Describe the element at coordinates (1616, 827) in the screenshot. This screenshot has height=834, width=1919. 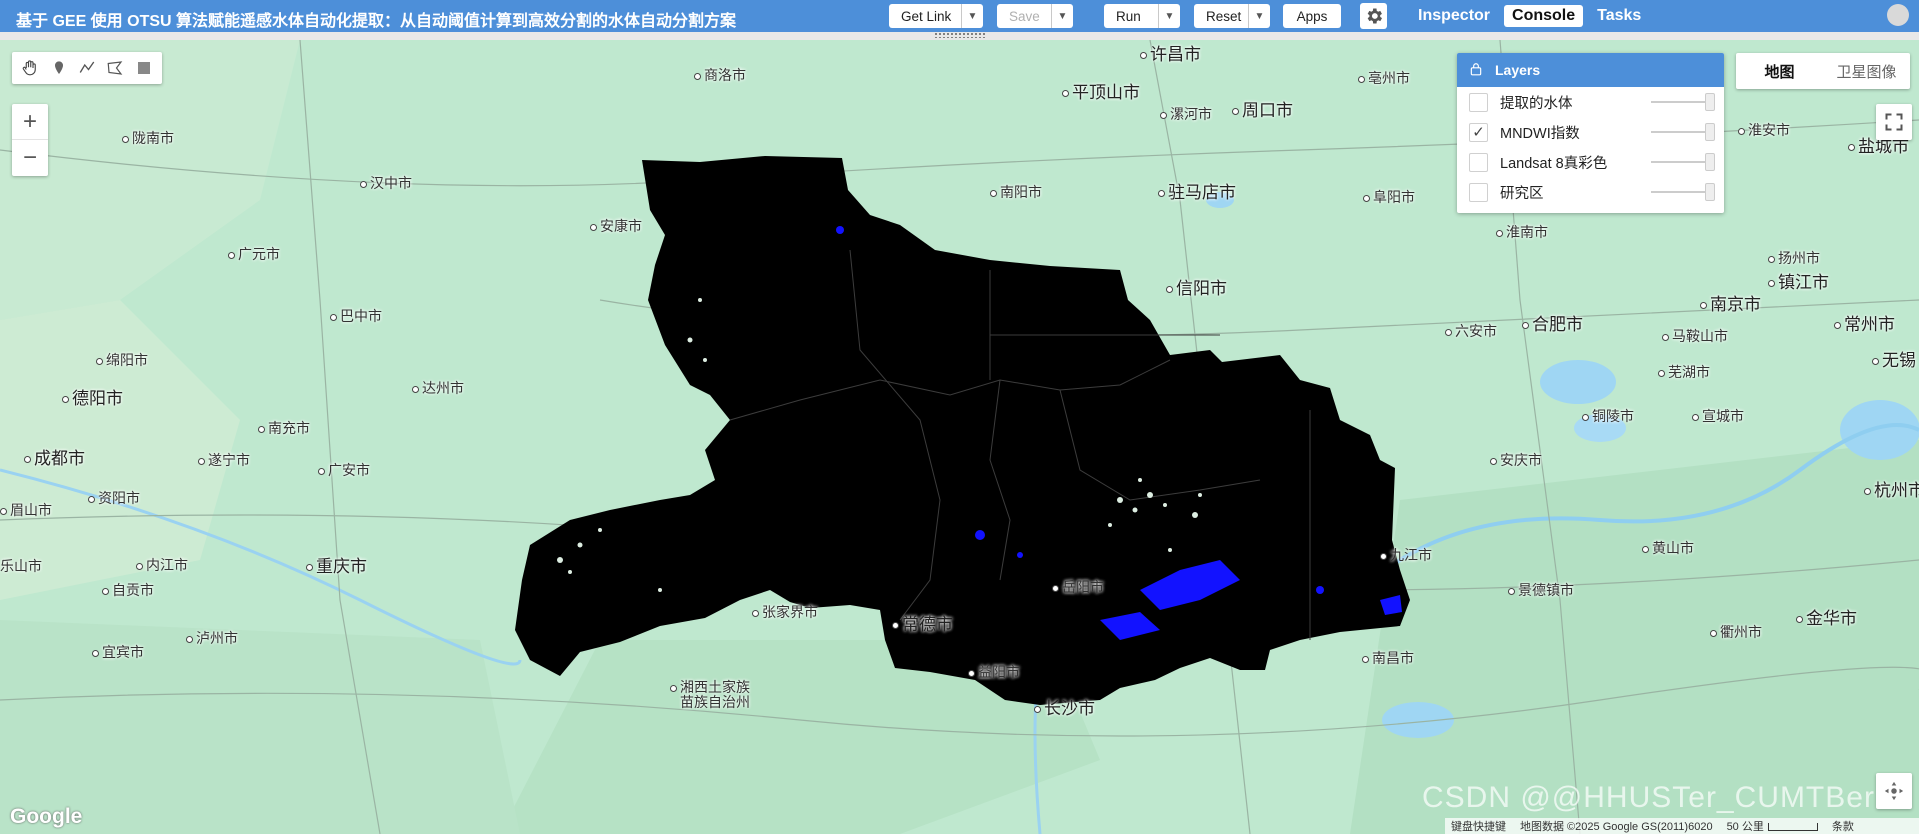
I see `map-data-credit: 地图数据 ©2025 Google GS(2011)6020` at that location.